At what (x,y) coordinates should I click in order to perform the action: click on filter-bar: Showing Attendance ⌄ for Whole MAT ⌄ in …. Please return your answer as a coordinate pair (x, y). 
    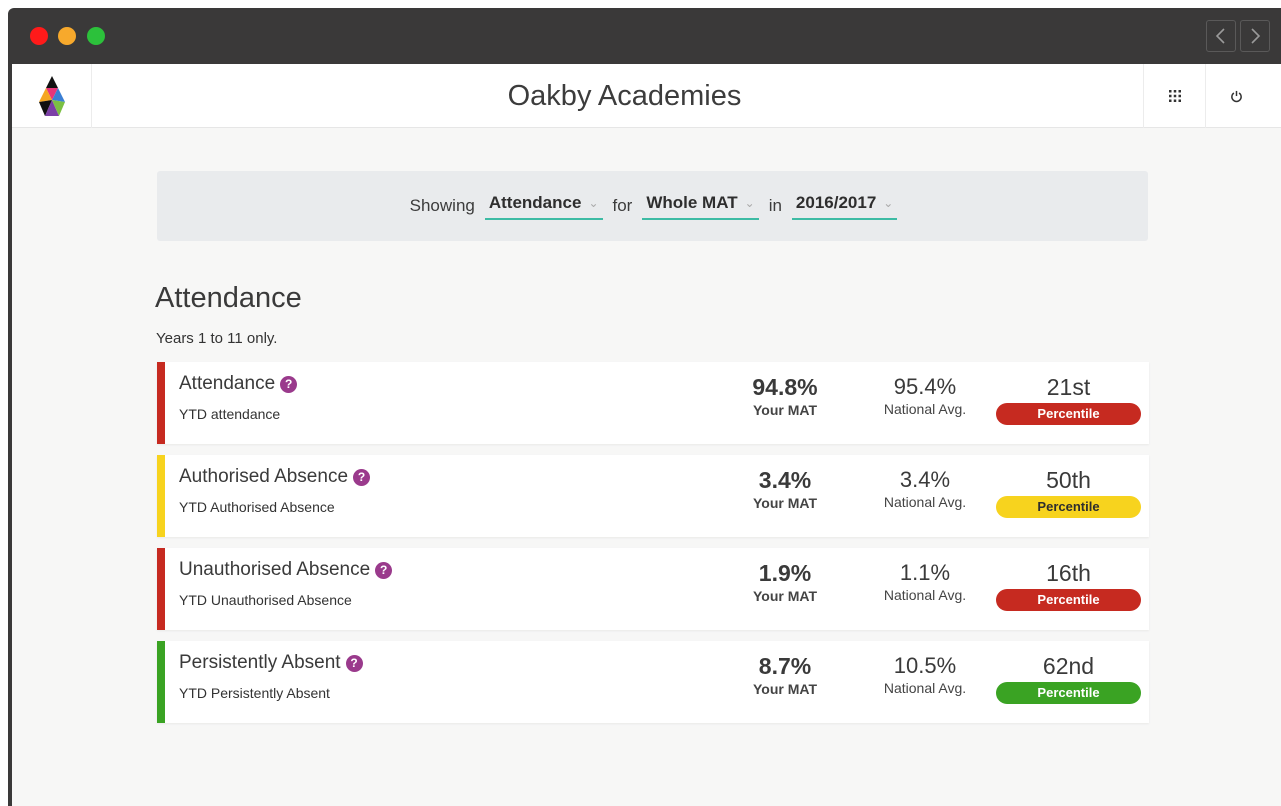
    Looking at the image, I should click on (652, 206).